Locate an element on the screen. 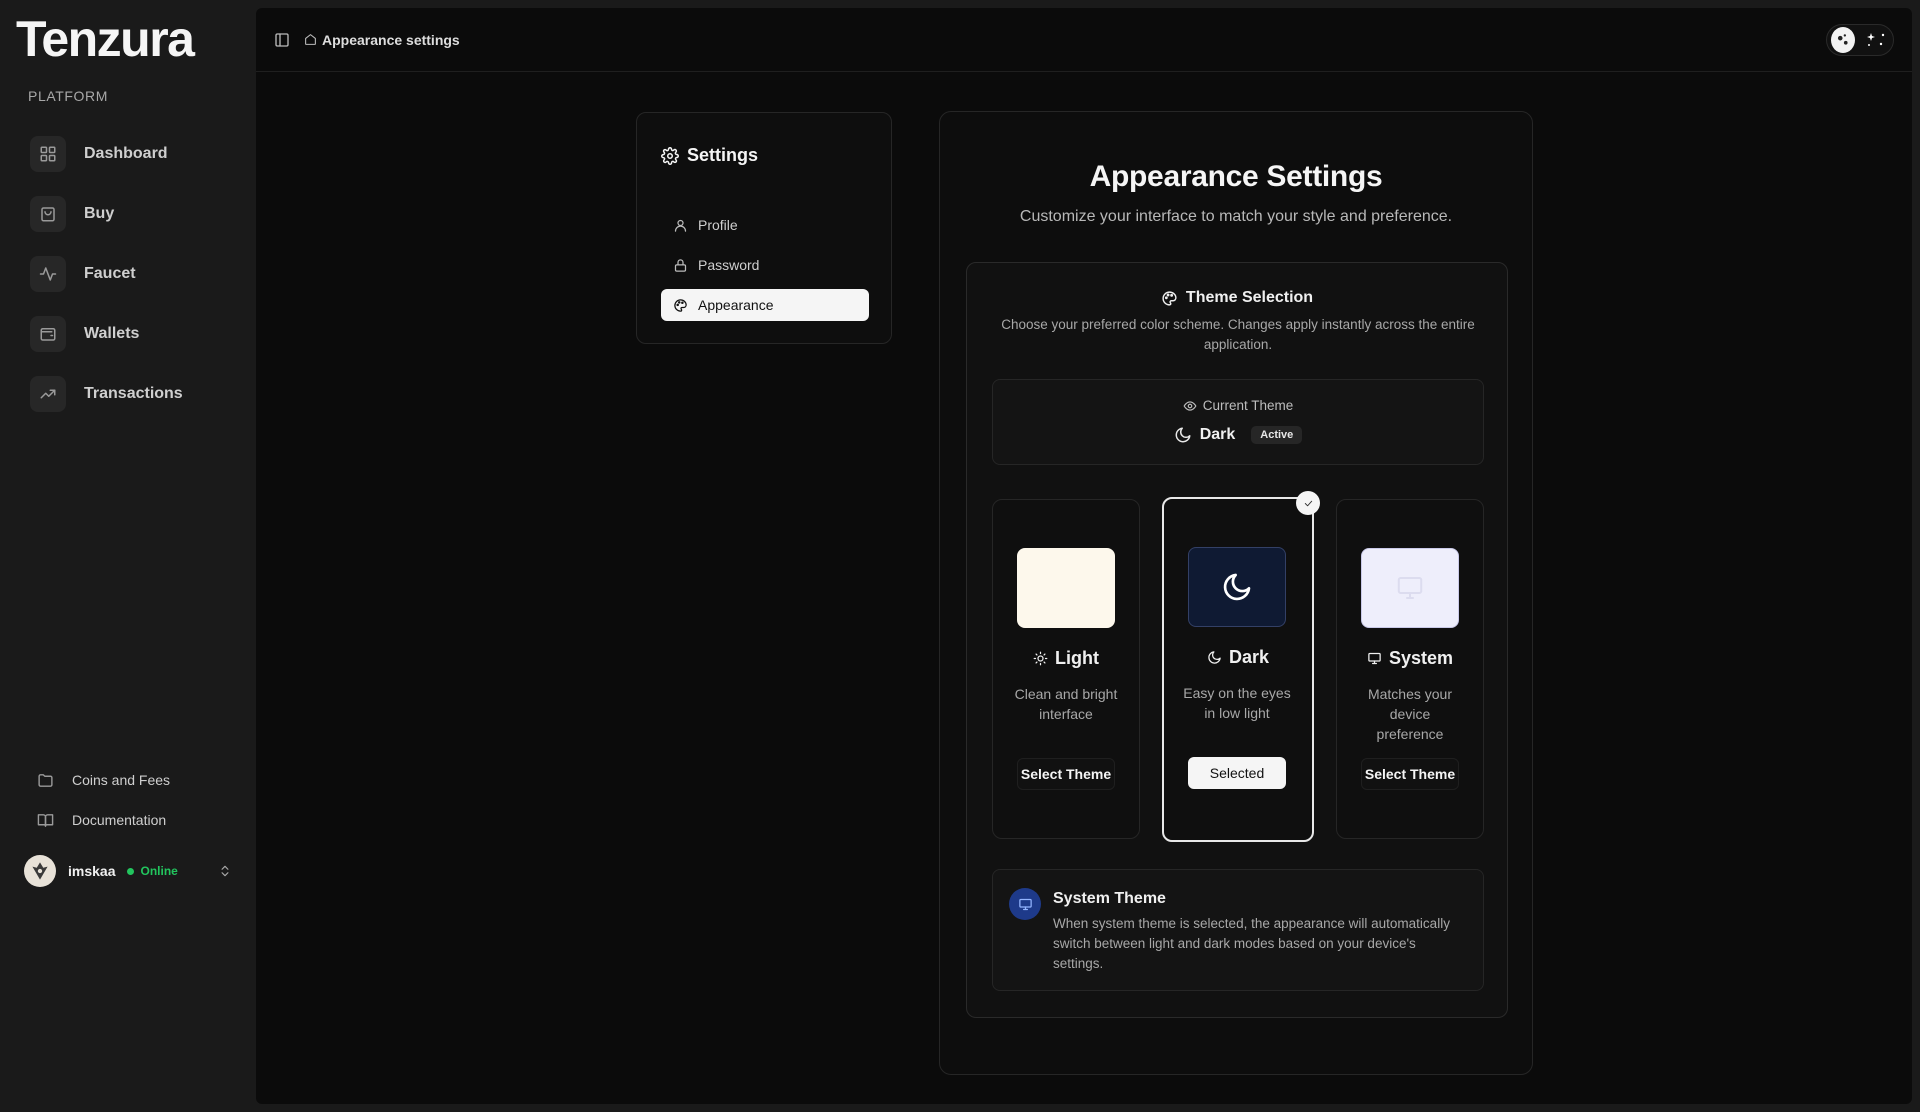 The width and height of the screenshot is (1920, 1112). sidebar-item-dashboard: Dashboard is located at coordinates (135, 154).